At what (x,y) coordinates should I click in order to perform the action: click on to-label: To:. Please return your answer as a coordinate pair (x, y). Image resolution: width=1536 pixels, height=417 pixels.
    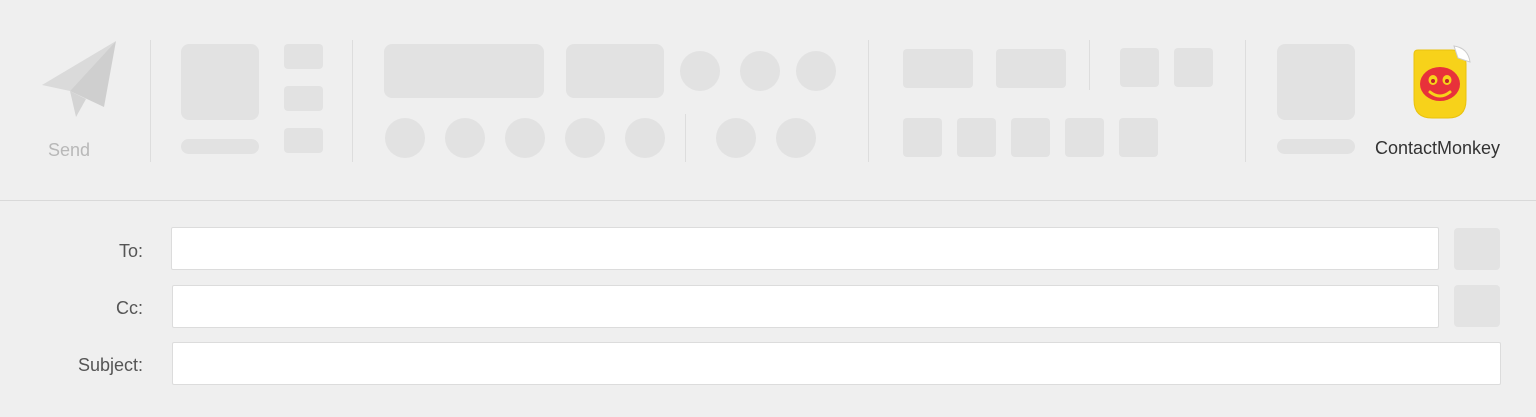
    Looking at the image, I should click on (130, 251).